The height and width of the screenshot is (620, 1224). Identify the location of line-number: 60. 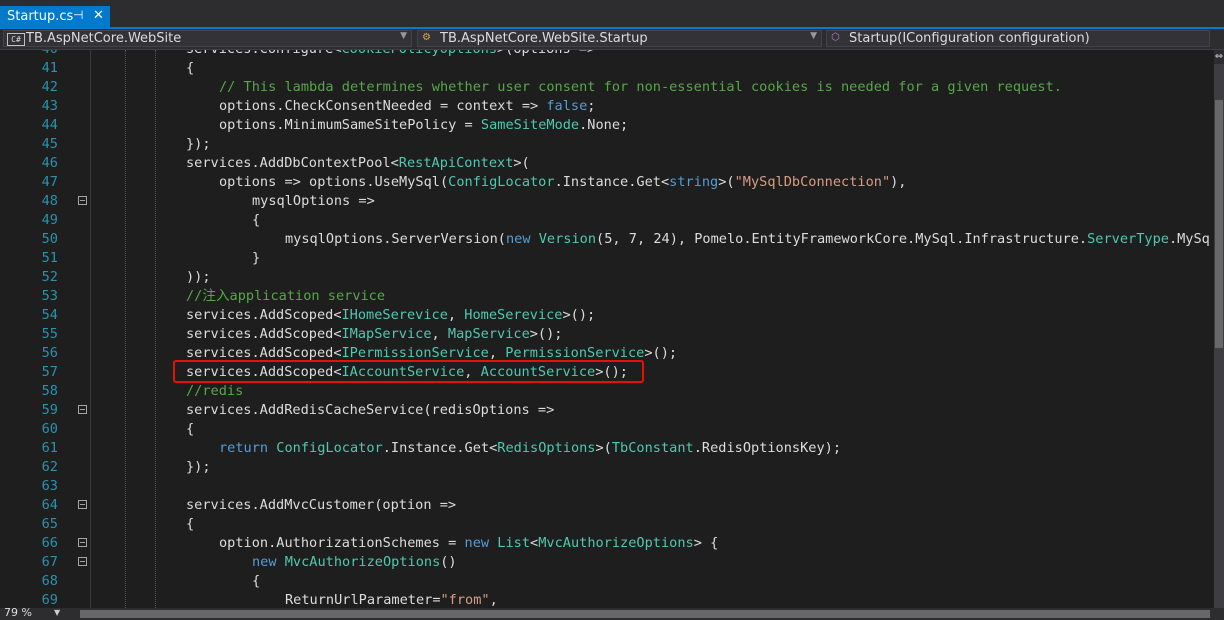
(49, 429).